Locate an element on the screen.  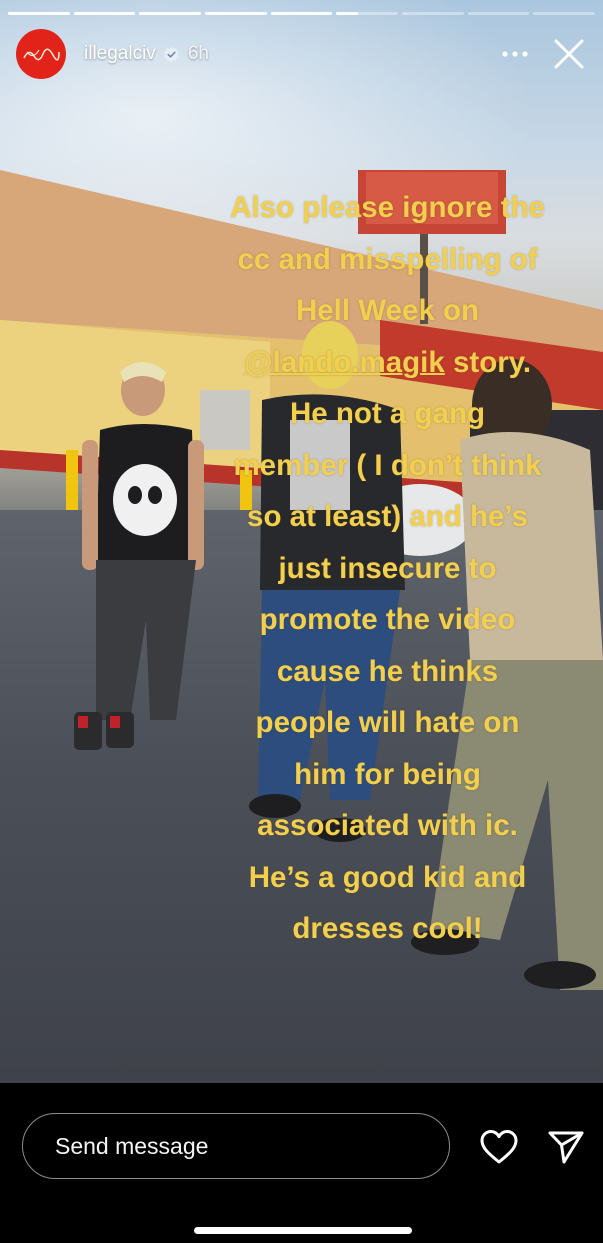
send-icon is located at coordinates (566, 1147).